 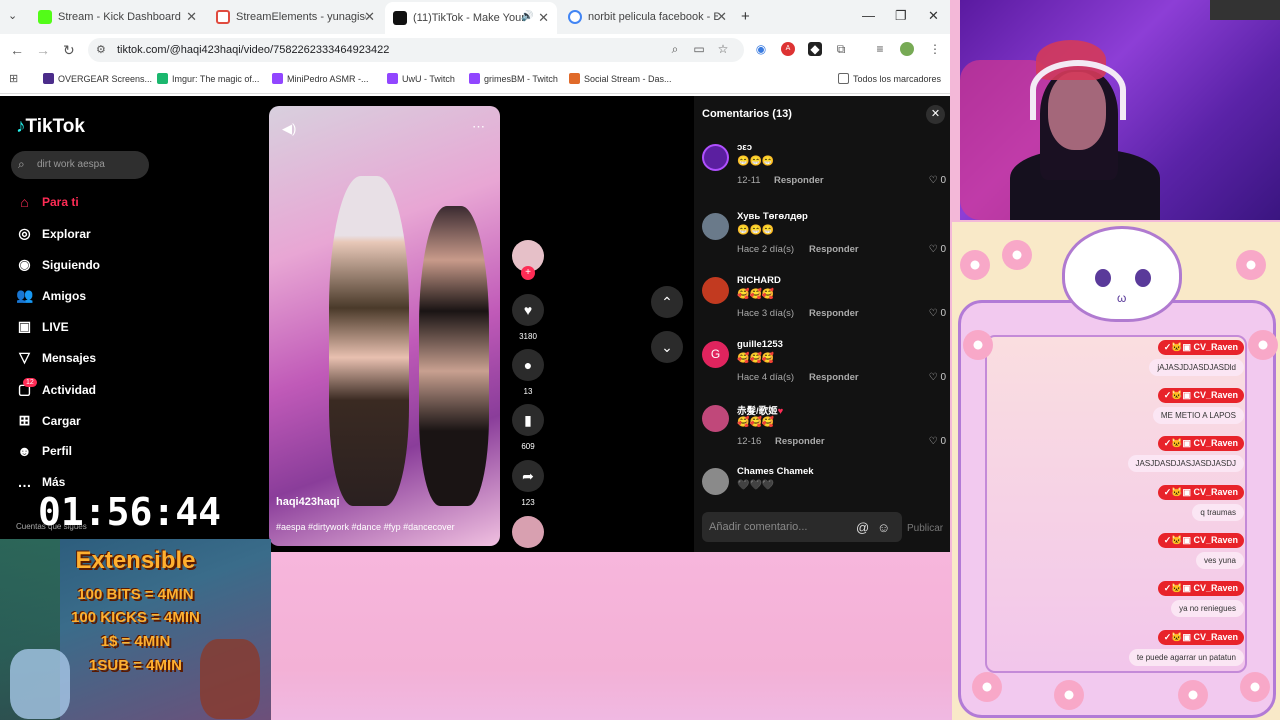 What do you see at coordinates (101, 49) in the screenshot?
I see `site-info-icon: ⚙` at bounding box center [101, 49].